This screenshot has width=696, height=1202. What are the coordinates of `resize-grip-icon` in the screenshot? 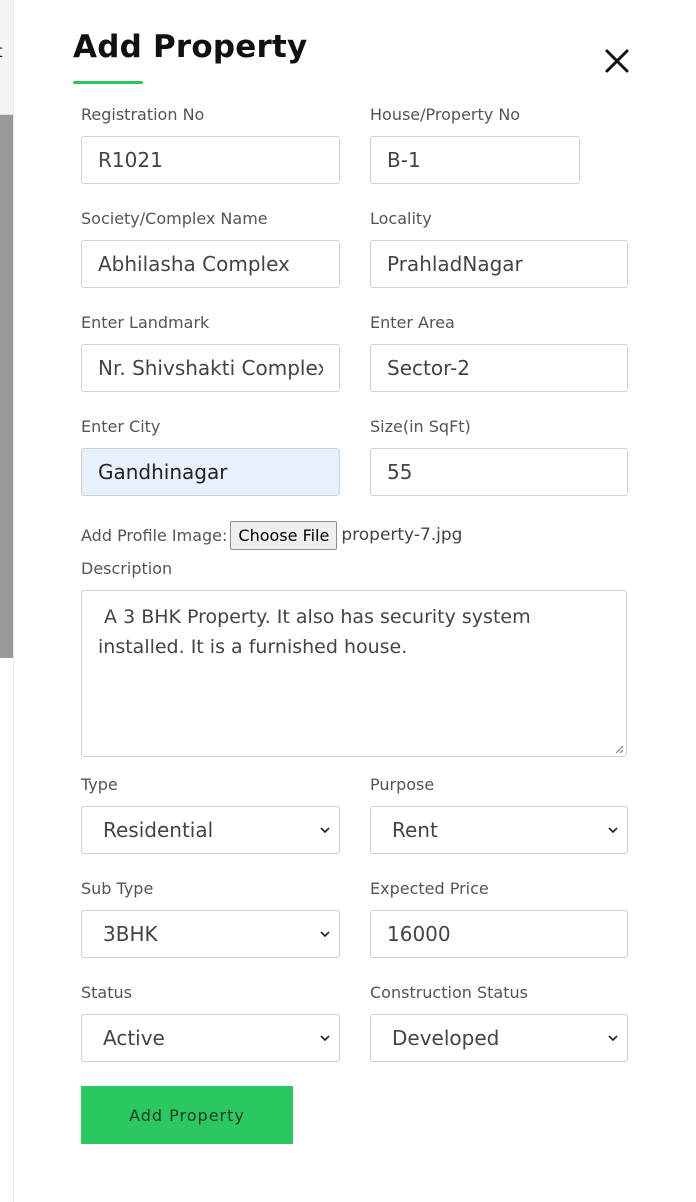 It's located at (619, 749).